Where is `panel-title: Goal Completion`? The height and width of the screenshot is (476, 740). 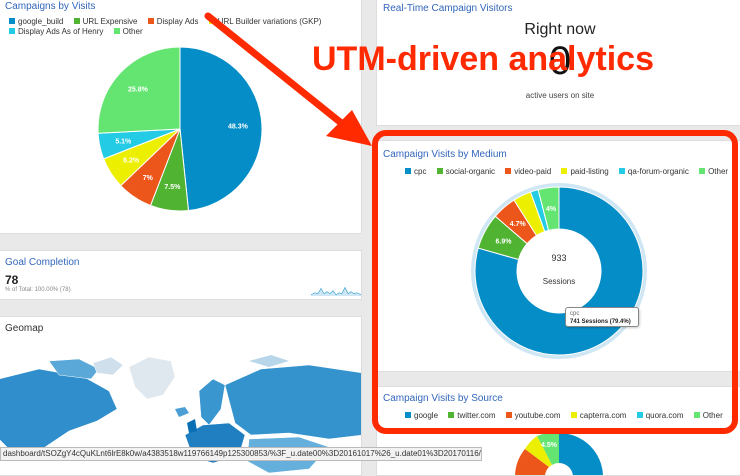 panel-title: Goal Completion is located at coordinates (42, 262).